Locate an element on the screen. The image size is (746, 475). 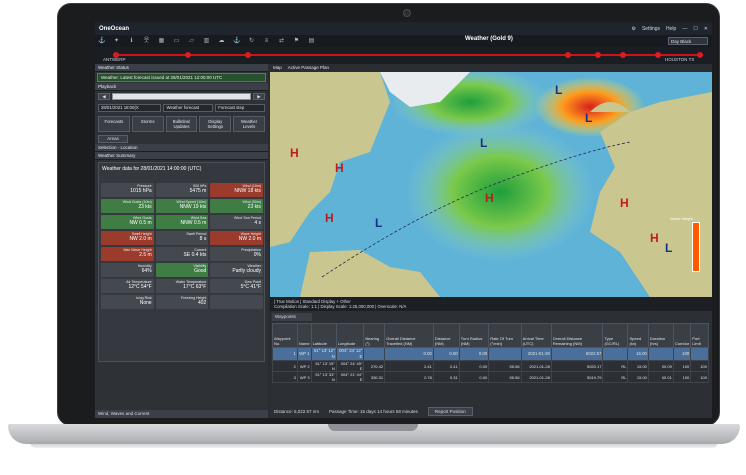
summary-cell: Wind (10m) NNW 18 kts is located at coordinates (237, 190).